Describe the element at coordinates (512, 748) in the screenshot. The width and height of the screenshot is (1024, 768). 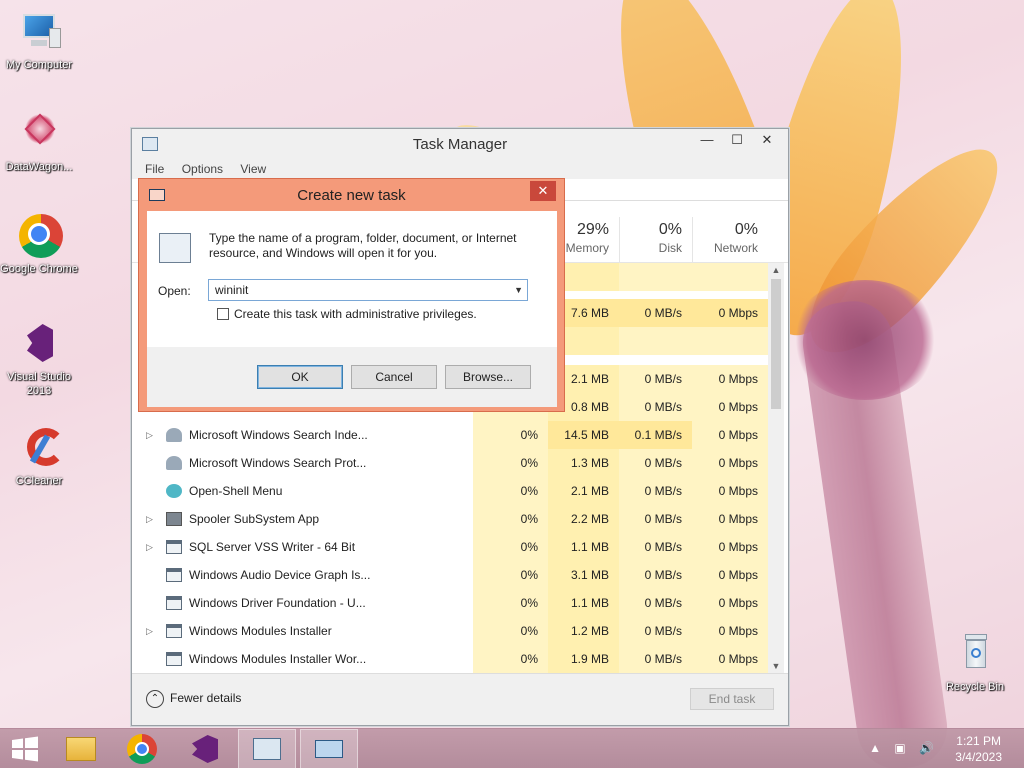
I see `taskbar: ▲ ▣ 🔊 1:21 PM 3/4/2023` at that location.